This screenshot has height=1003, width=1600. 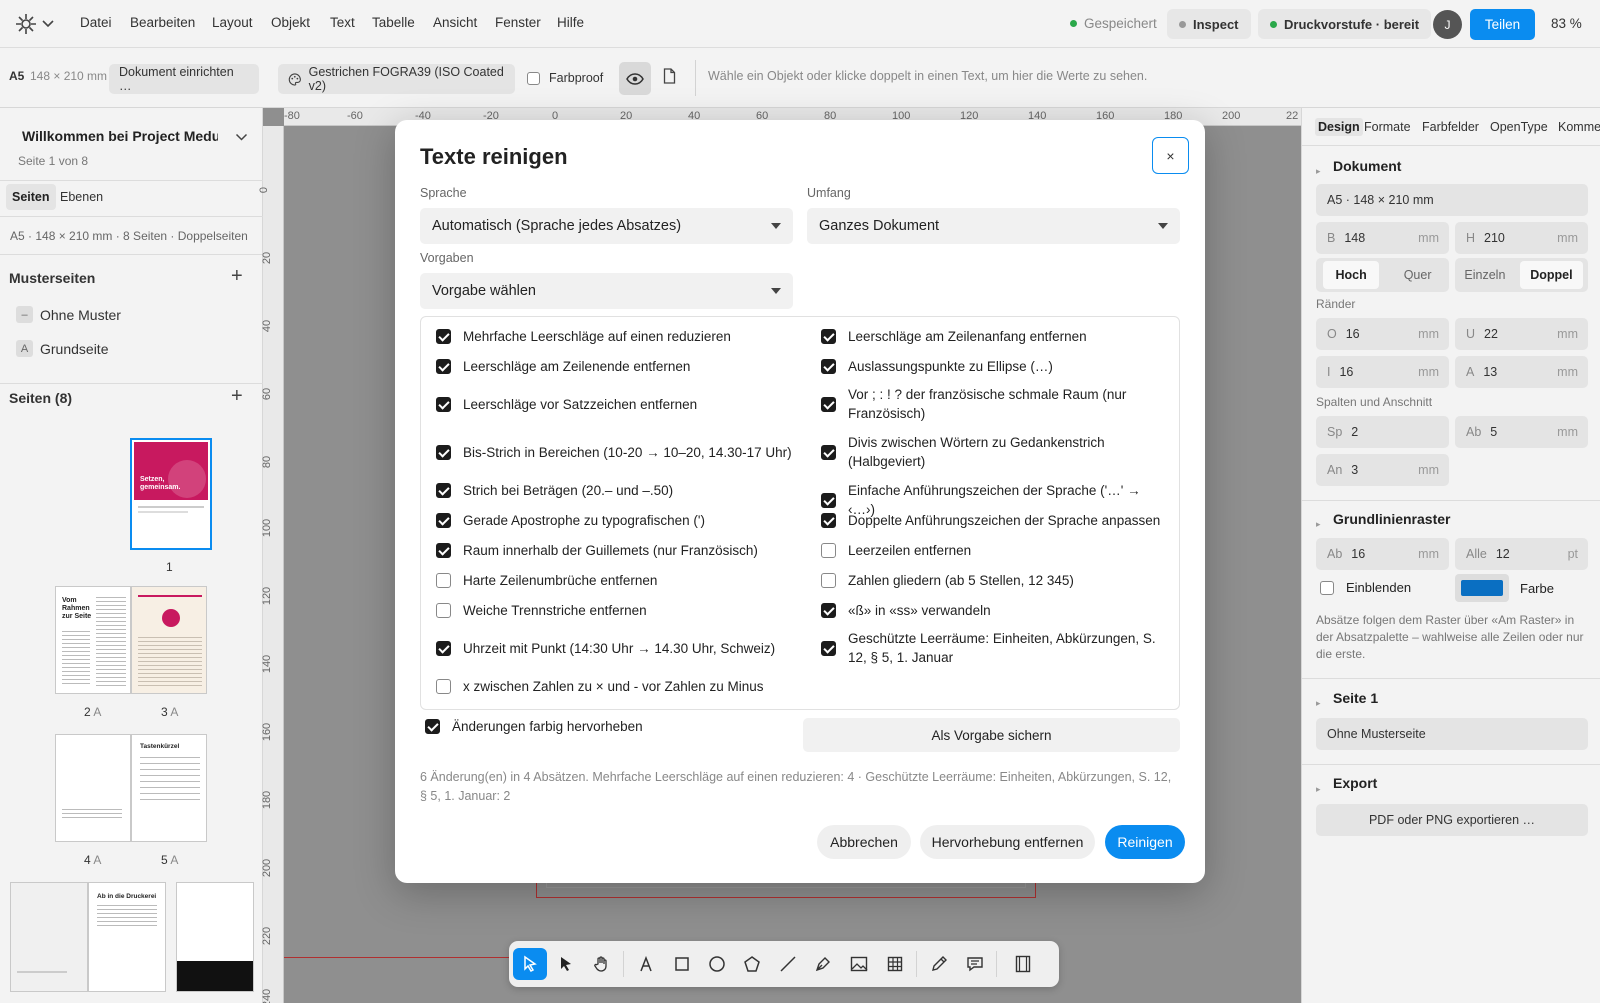 What do you see at coordinates (635, 78) in the screenshot?
I see `preview-toggle-button` at bounding box center [635, 78].